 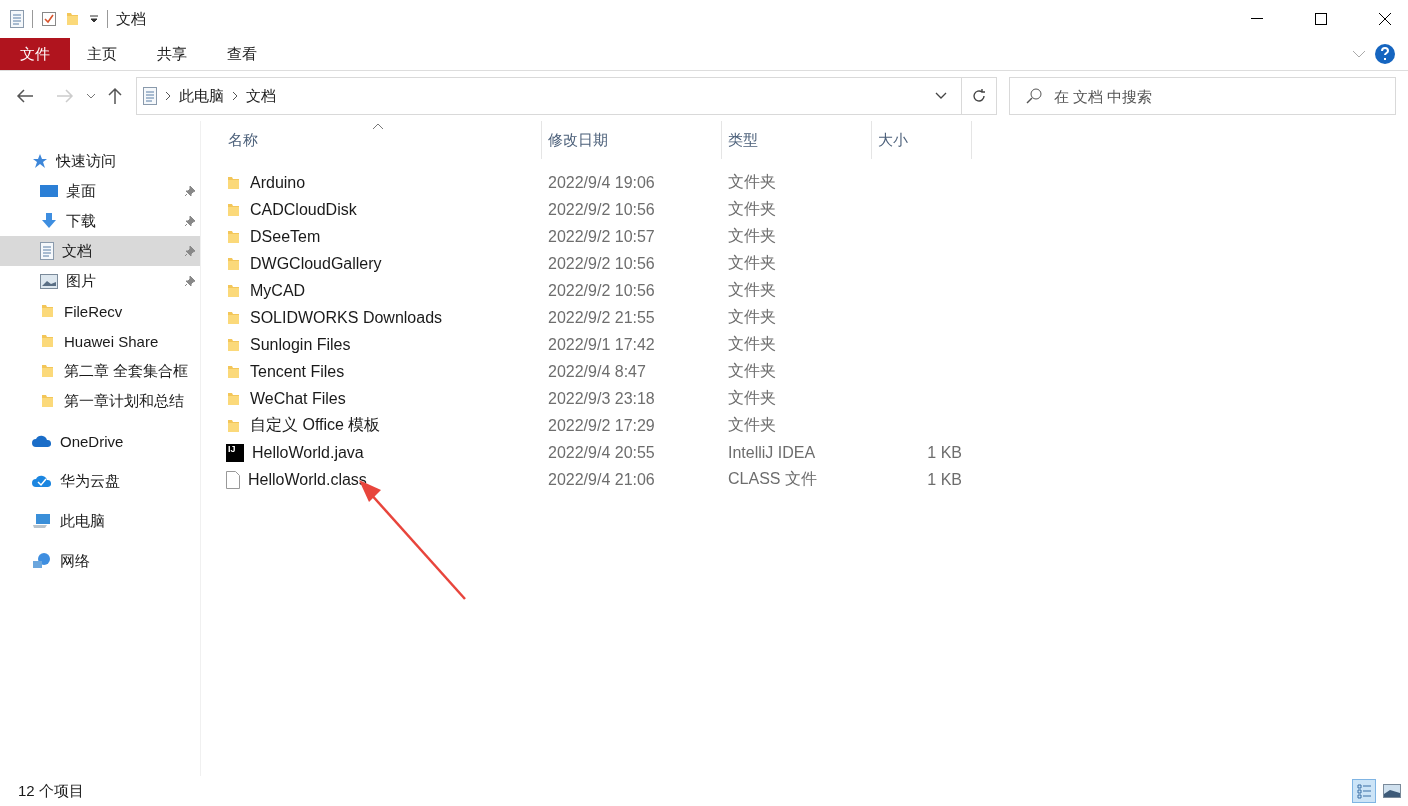 I want to click on column-header: 大小, so click(x=922, y=140).